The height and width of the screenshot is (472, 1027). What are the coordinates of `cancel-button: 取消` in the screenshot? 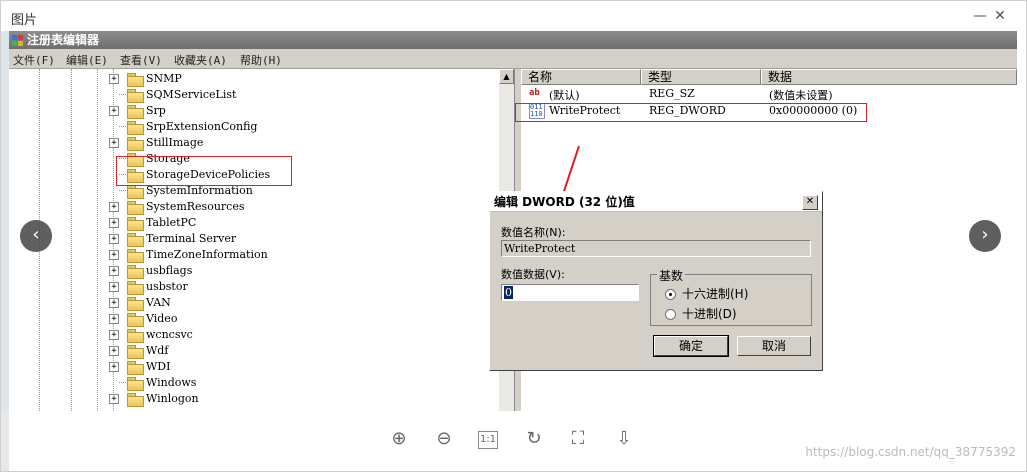 It's located at (774, 346).